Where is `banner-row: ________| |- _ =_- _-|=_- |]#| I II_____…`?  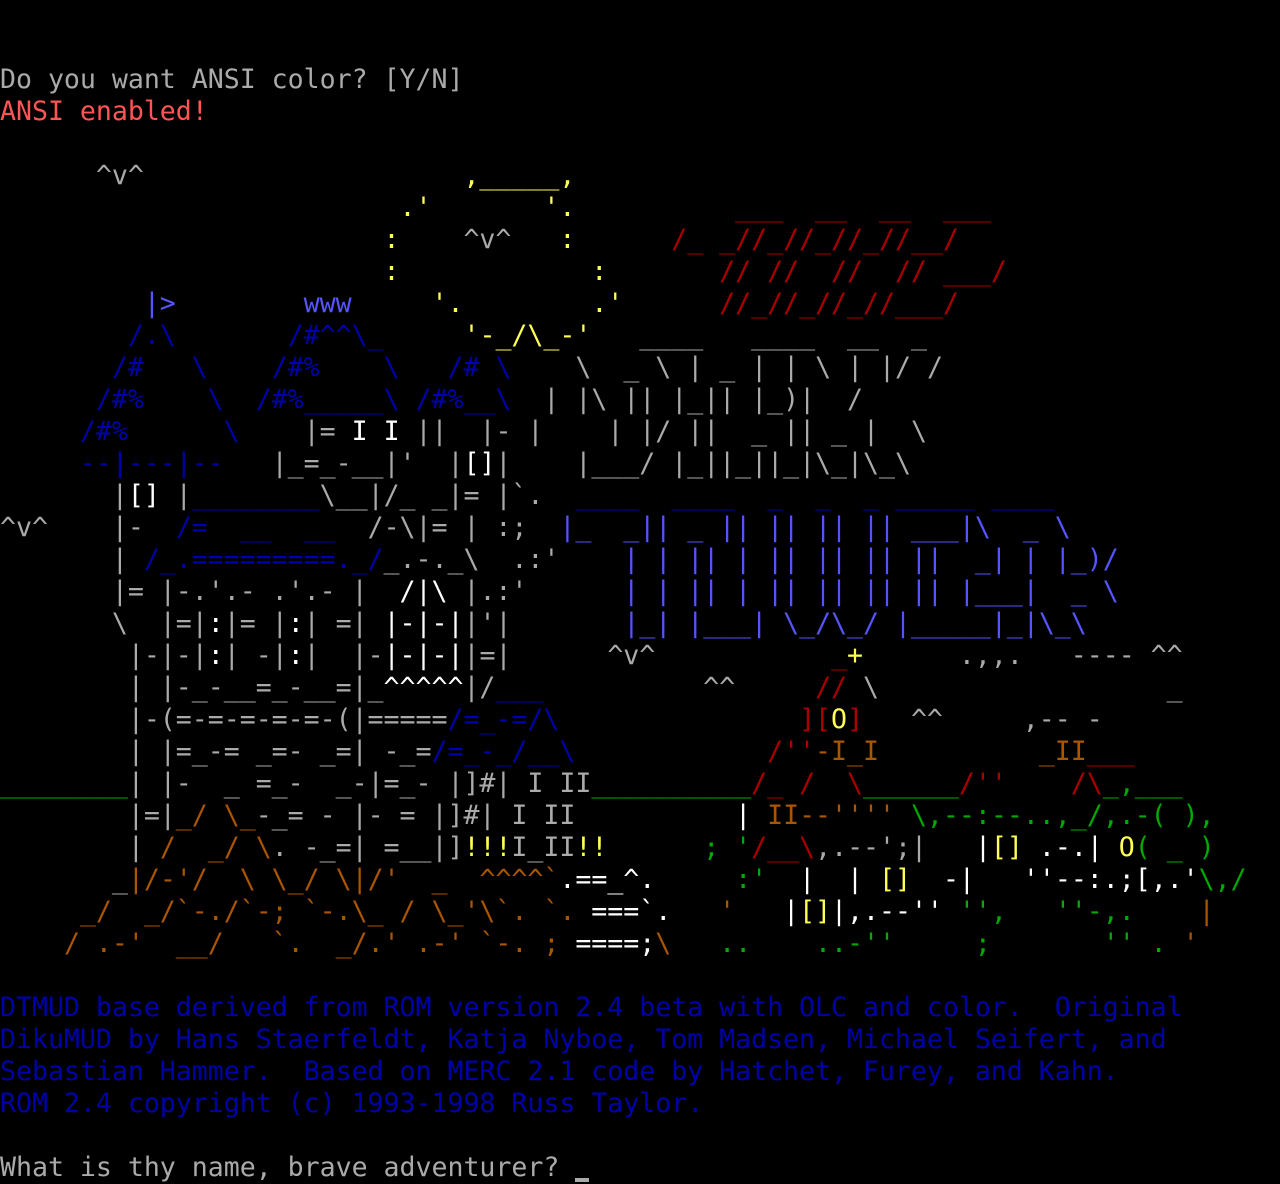 banner-row: ________| |- _ =_- _-|=_- |]#| I II_____… is located at coordinates (640, 784).